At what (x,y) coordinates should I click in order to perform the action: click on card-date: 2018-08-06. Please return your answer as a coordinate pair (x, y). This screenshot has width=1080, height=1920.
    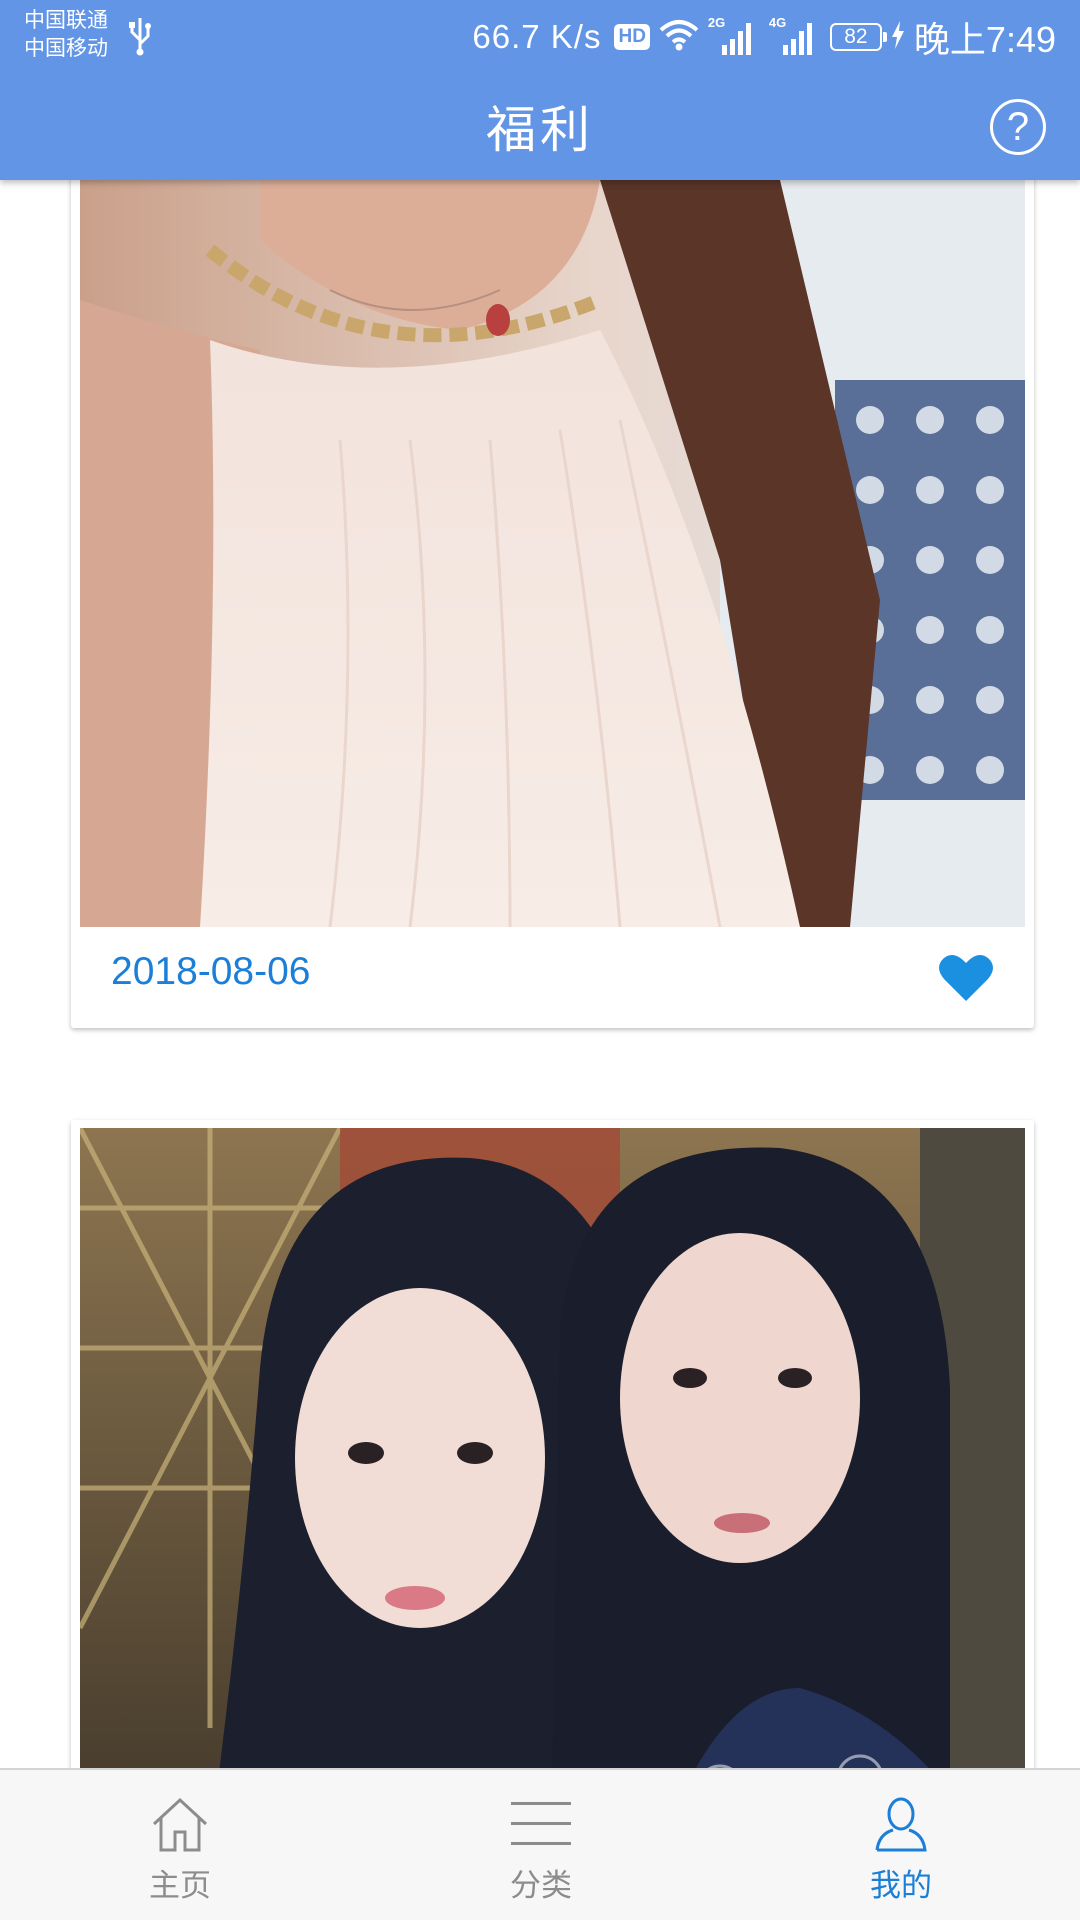
    Looking at the image, I should click on (211, 971).